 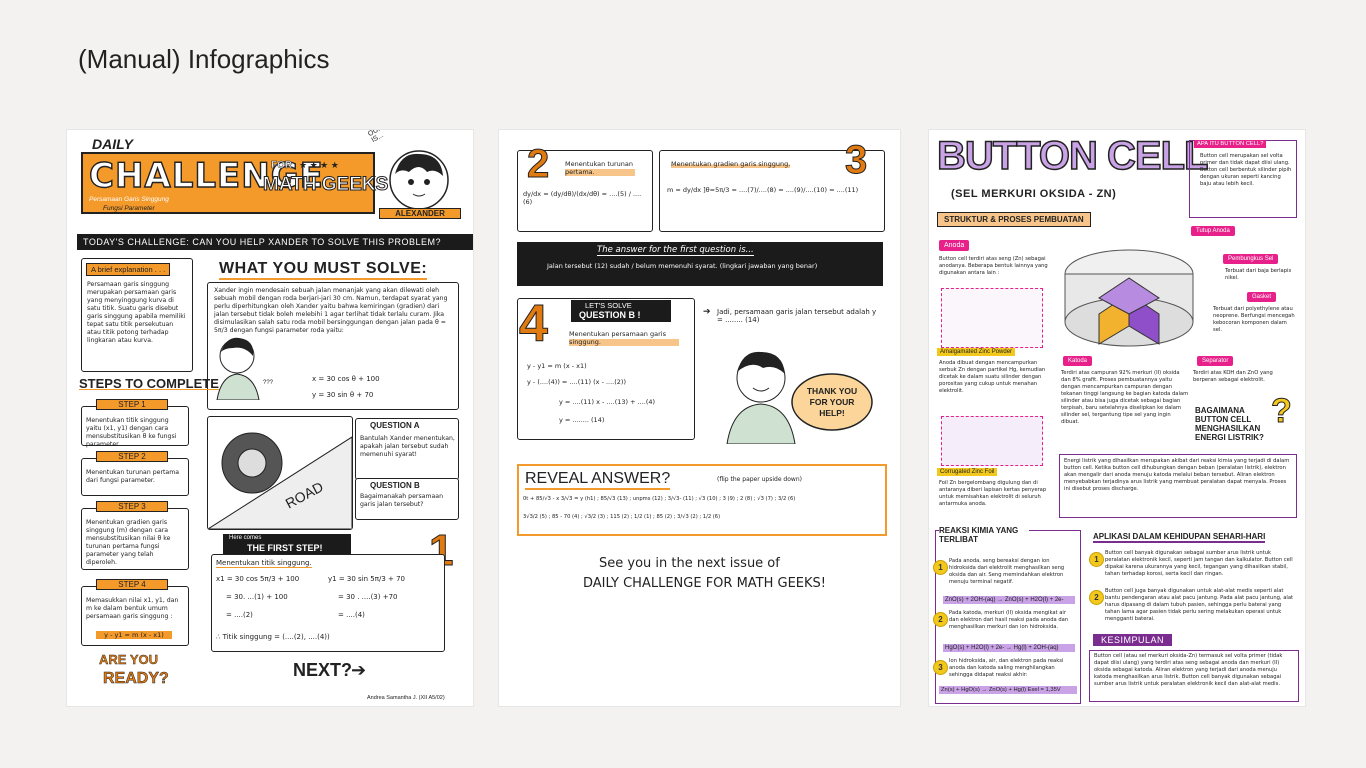 I want to click on step-3-label: STEP 3, so click(x=132, y=506).